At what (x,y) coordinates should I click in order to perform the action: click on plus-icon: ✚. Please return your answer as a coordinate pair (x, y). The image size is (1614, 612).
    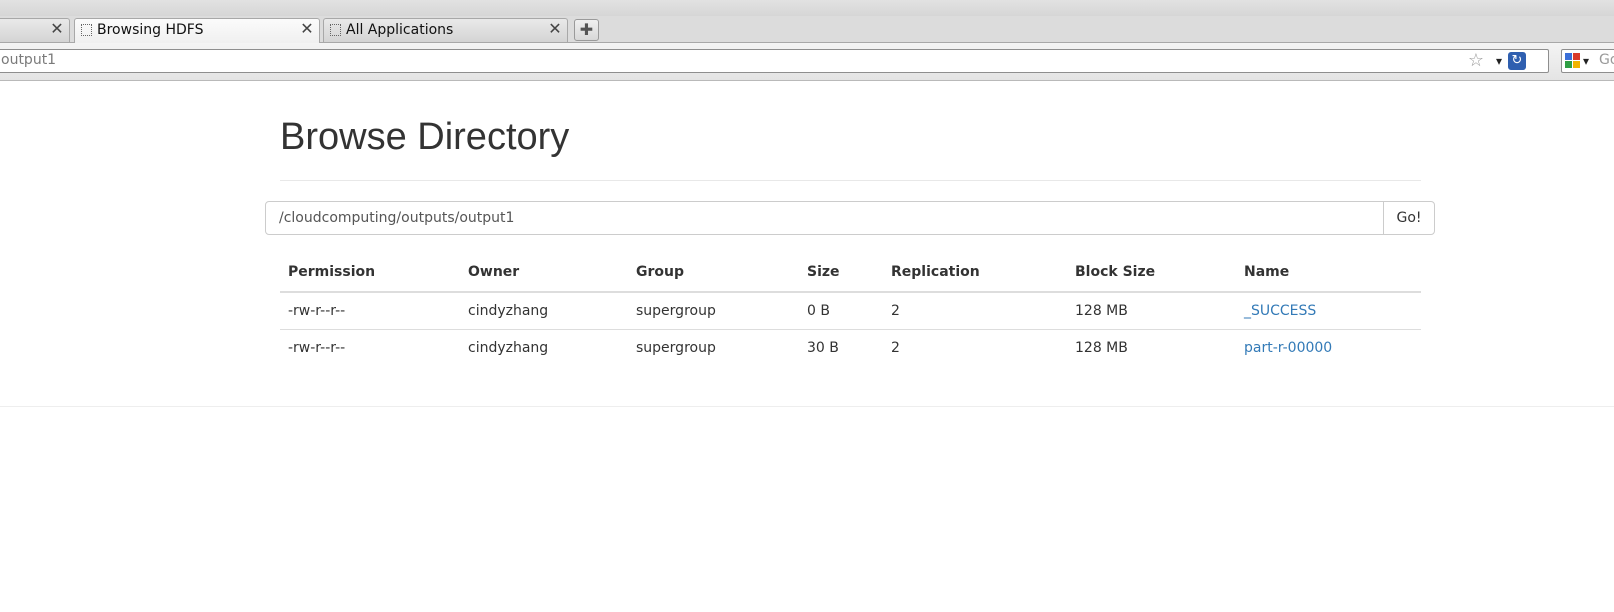
    Looking at the image, I should click on (586, 29).